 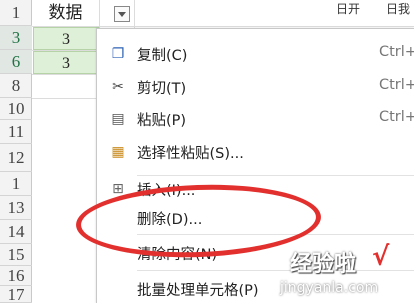 What do you see at coordinates (255, 54) in the screenshot?
I see `menu-item-copy: ❐ 复制(C) Ctrl+` at bounding box center [255, 54].